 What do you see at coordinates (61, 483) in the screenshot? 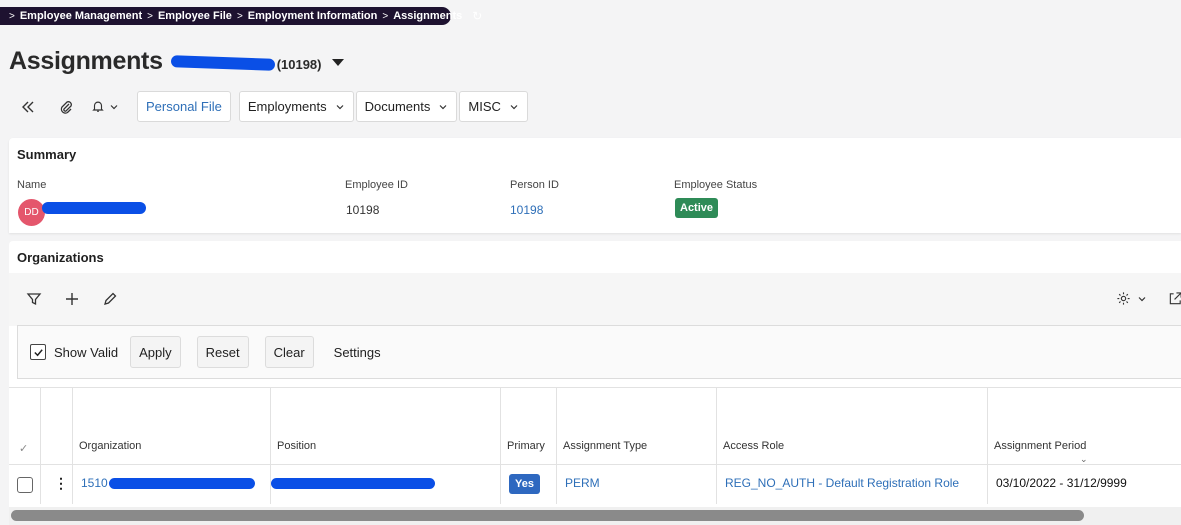
I see `row-actions-kebab-icon: ⋮` at bounding box center [61, 483].